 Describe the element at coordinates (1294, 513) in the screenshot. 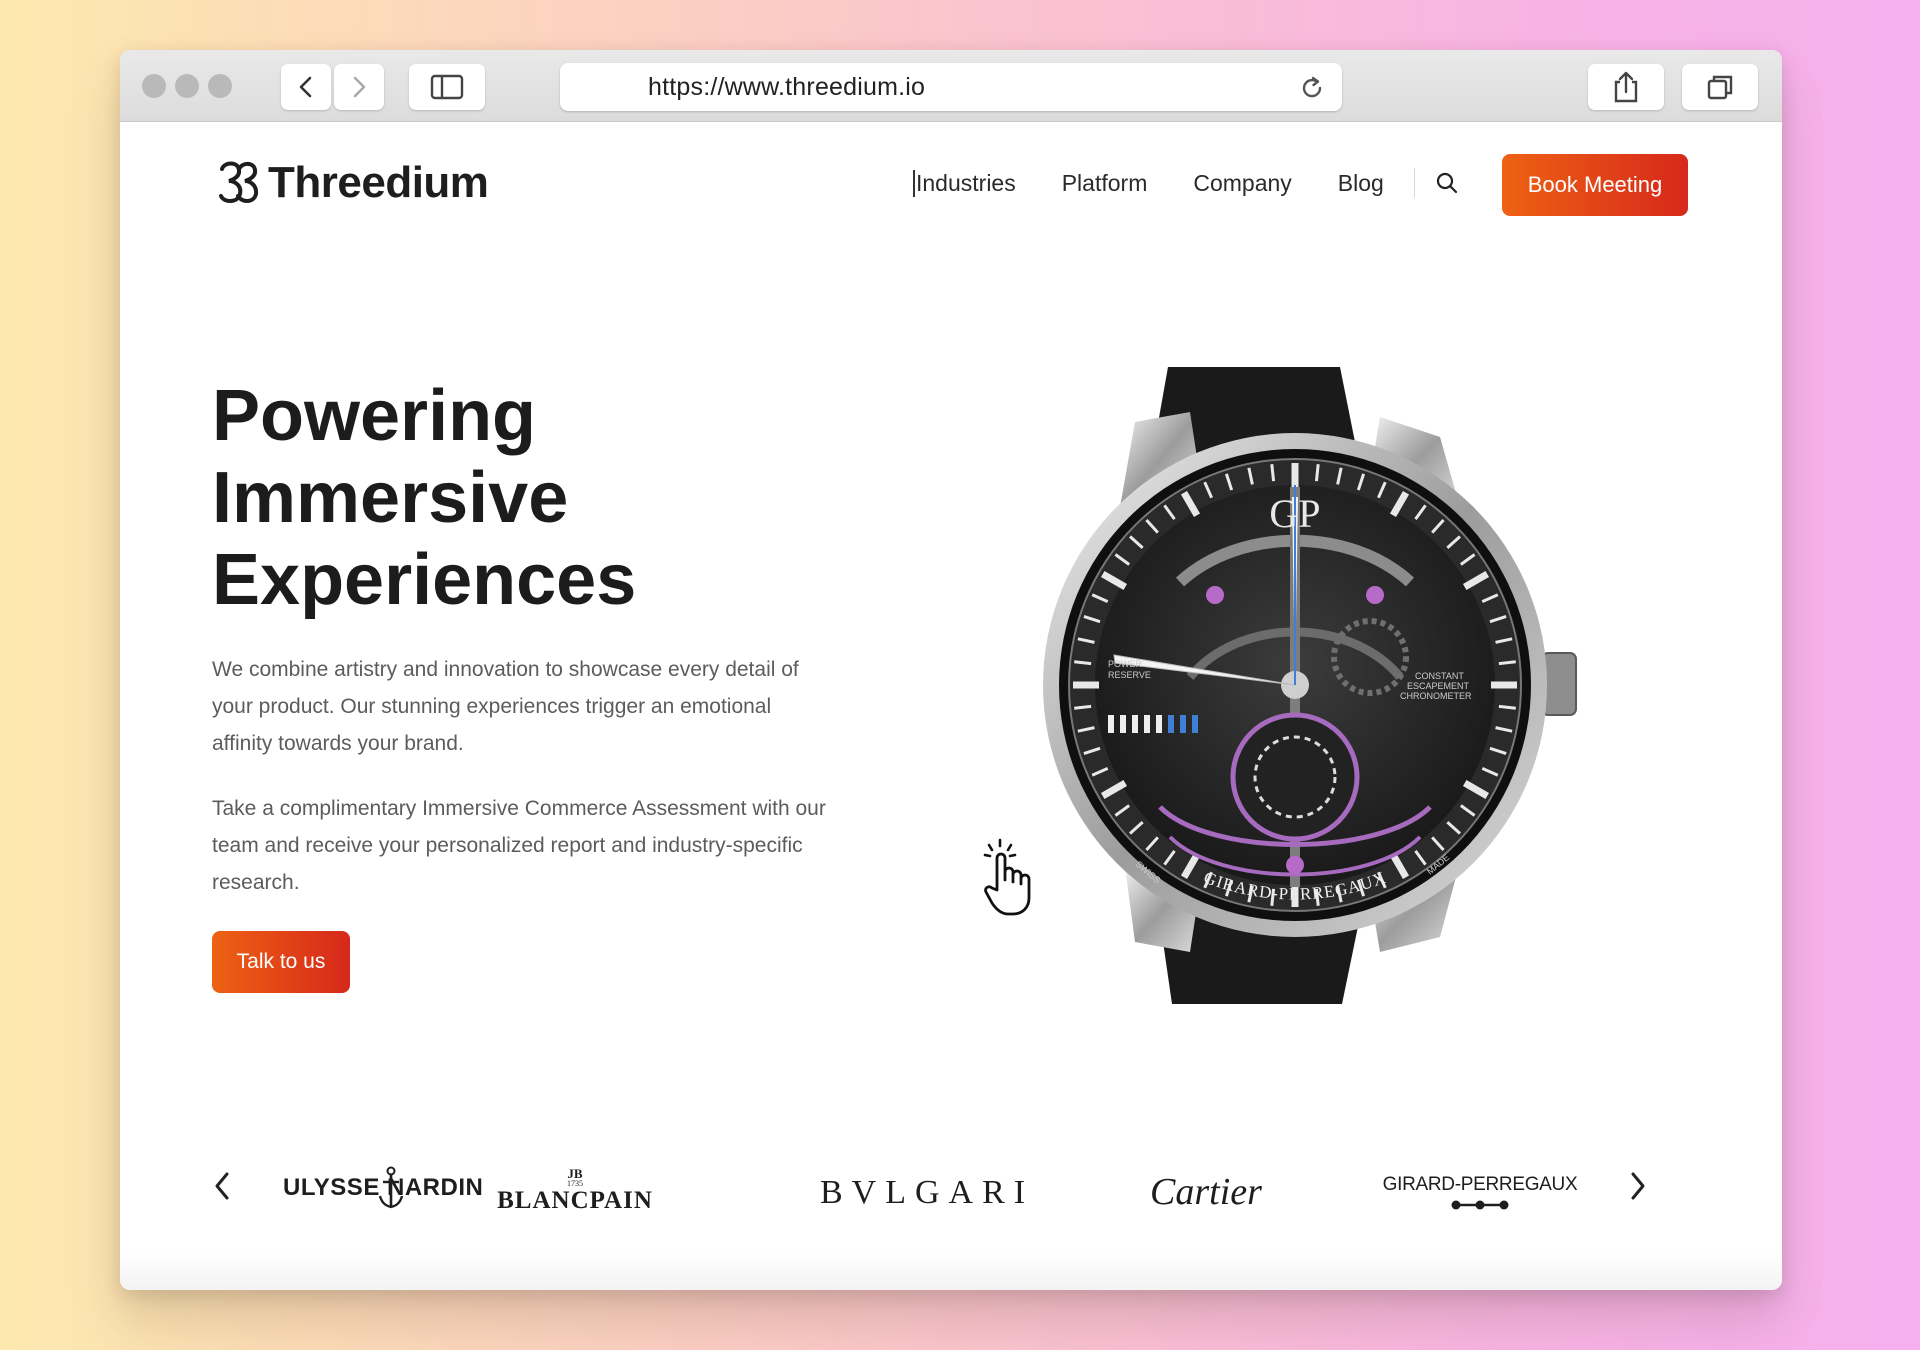

I see `watch-dial-logo: GP` at that location.